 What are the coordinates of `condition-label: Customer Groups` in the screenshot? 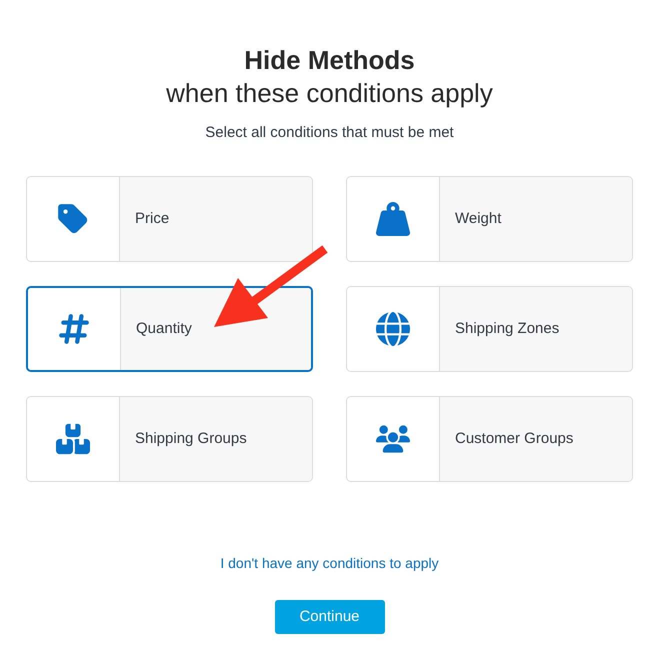 It's located at (514, 438).